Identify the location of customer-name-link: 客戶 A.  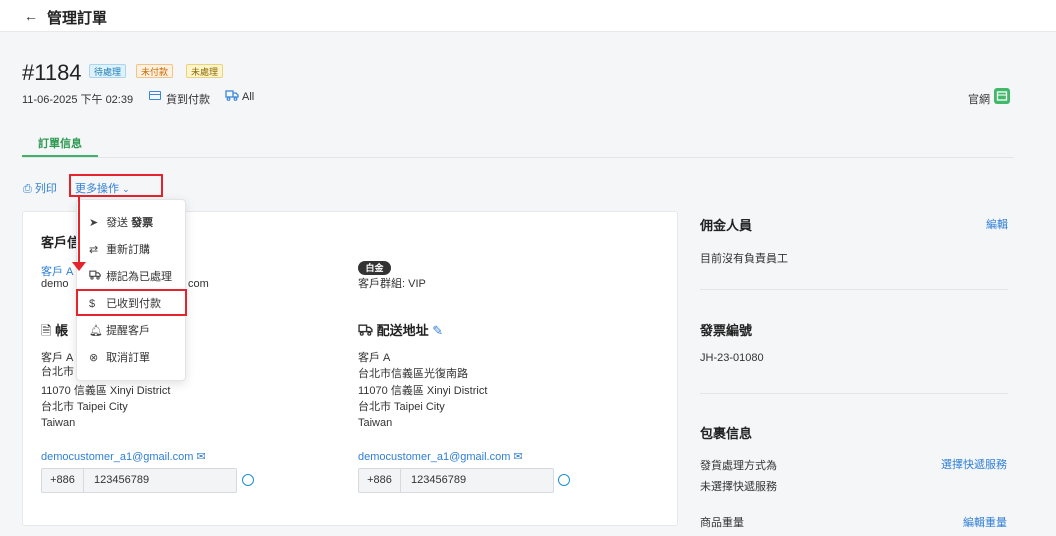
(57, 271).